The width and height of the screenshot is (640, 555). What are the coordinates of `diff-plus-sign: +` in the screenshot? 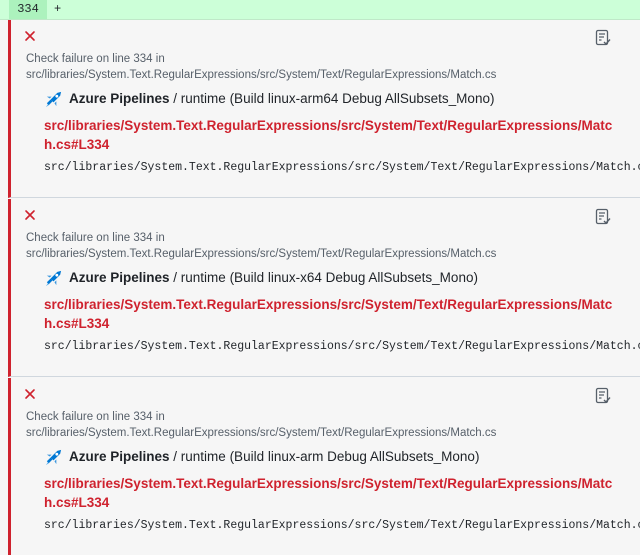 It's located at (58, 9).